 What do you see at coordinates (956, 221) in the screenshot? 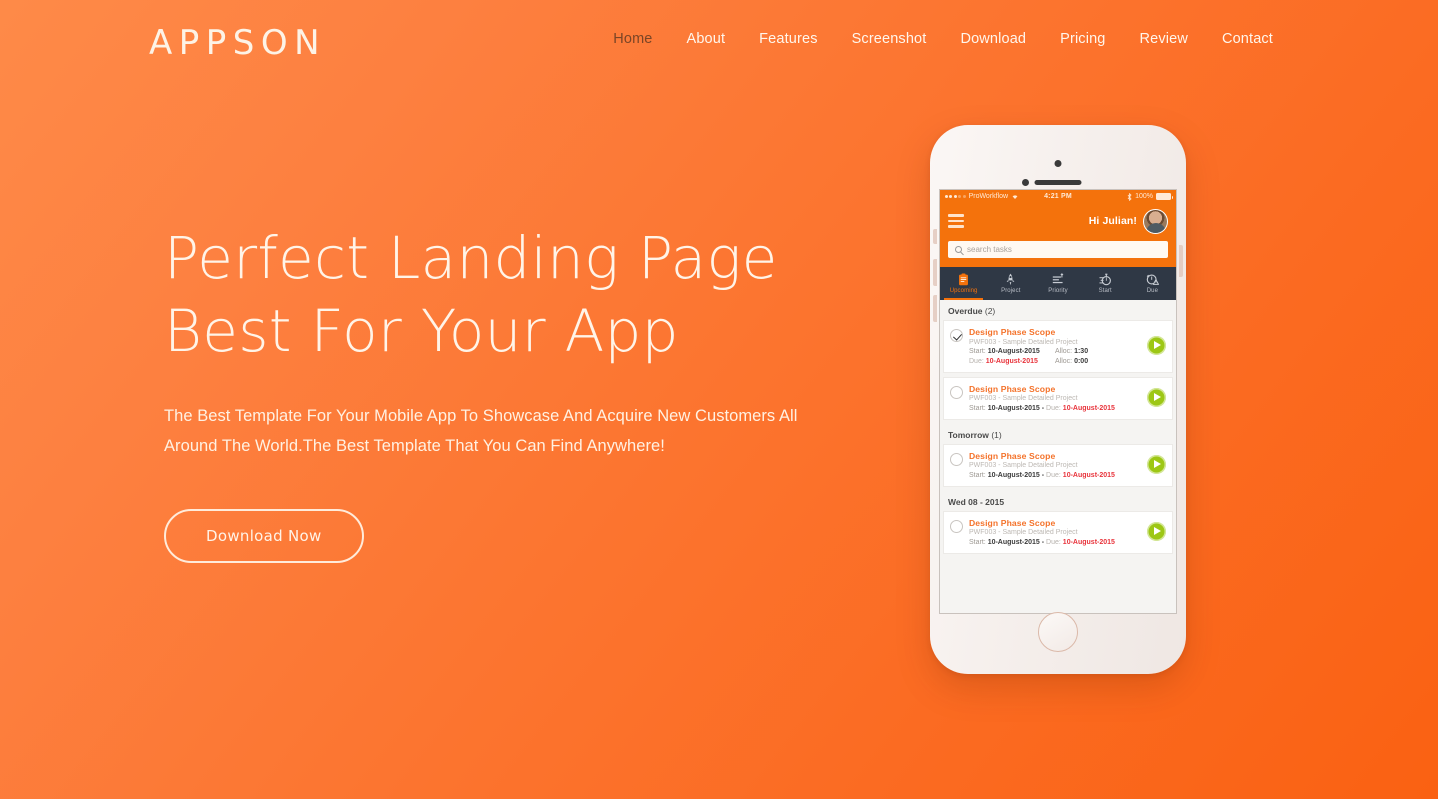
I see `hamburger-menu-icon` at bounding box center [956, 221].